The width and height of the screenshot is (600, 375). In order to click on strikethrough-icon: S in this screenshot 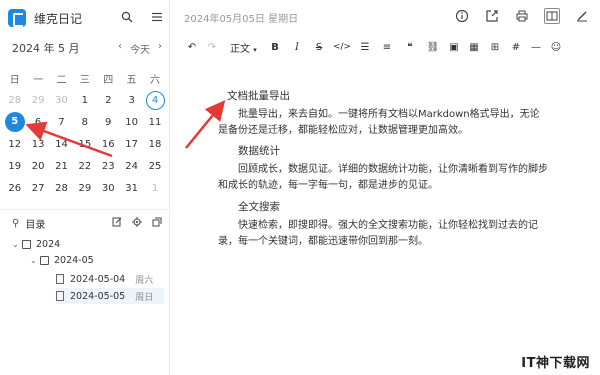, I will do `click(319, 47)`.